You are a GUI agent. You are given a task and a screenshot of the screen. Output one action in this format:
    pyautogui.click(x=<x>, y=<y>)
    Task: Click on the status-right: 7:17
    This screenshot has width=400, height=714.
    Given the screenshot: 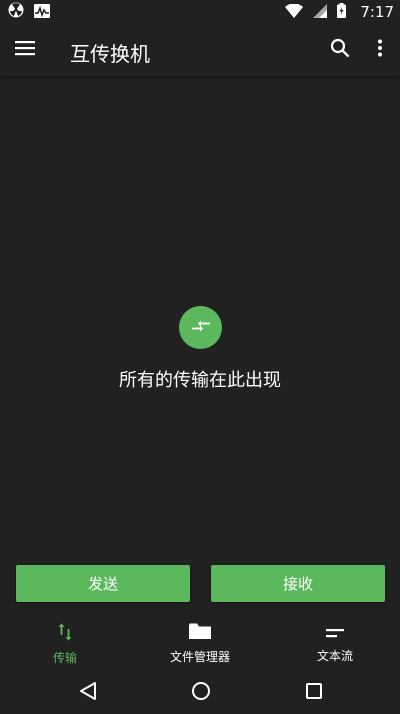 What is the action you would take?
    pyautogui.click(x=339, y=12)
    